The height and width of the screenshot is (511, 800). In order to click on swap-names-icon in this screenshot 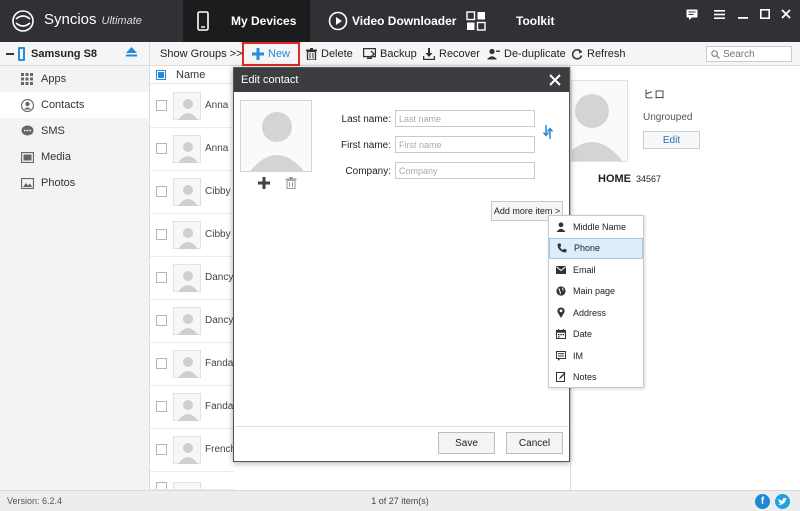, I will do `click(548, 132)`.